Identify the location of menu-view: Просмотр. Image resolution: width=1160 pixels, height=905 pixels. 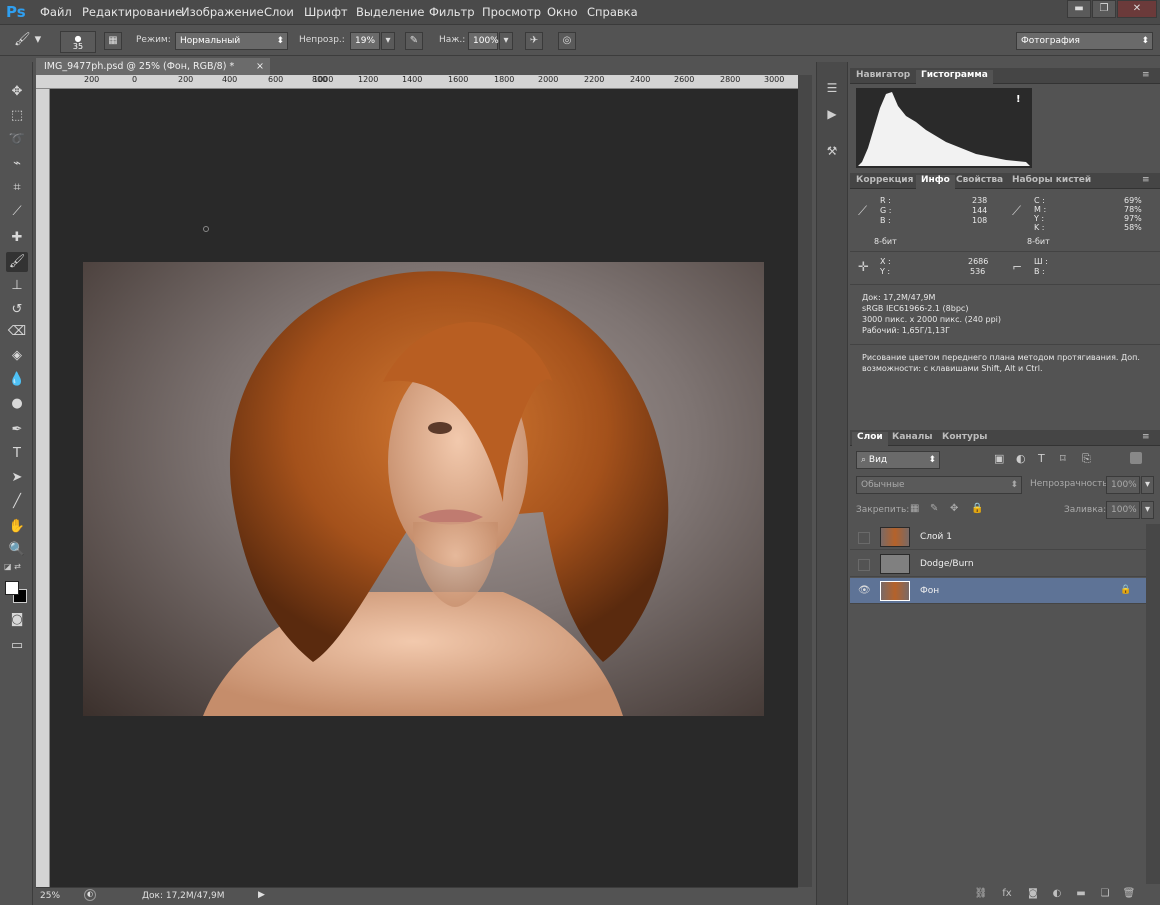
(511, 12).